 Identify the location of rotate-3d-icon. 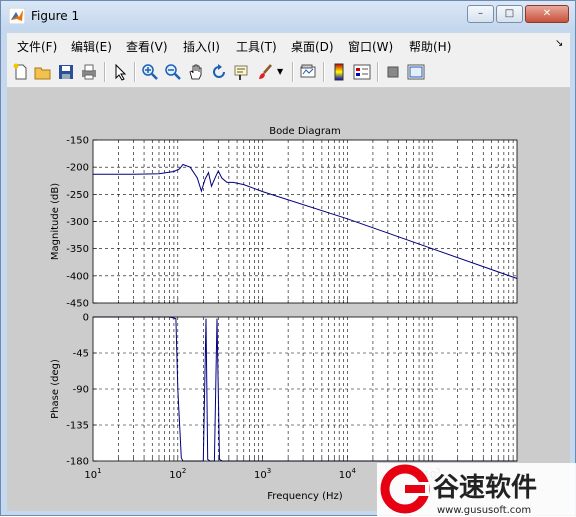
(219, 72).